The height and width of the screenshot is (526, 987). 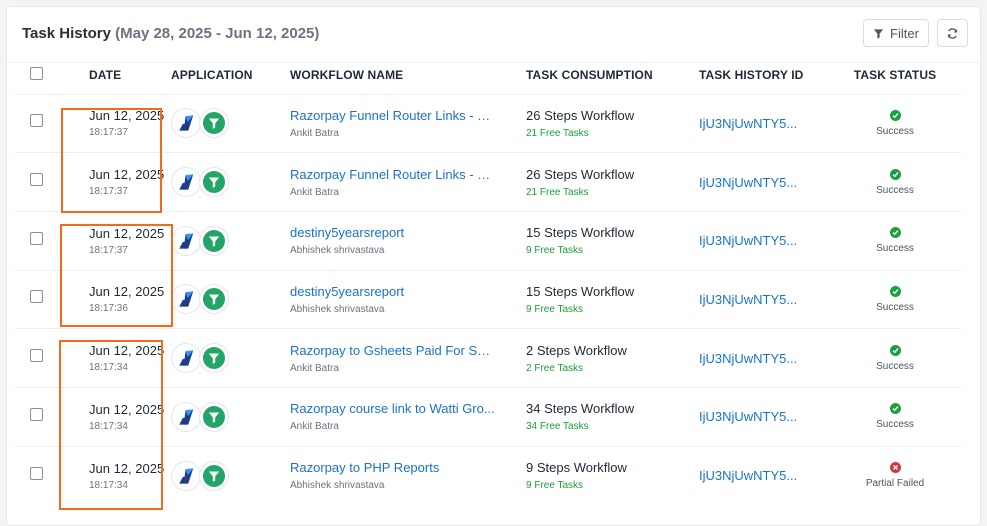 I want to click on free-tasks-text: 34 Free Tasks, so click(x=557, y=427).